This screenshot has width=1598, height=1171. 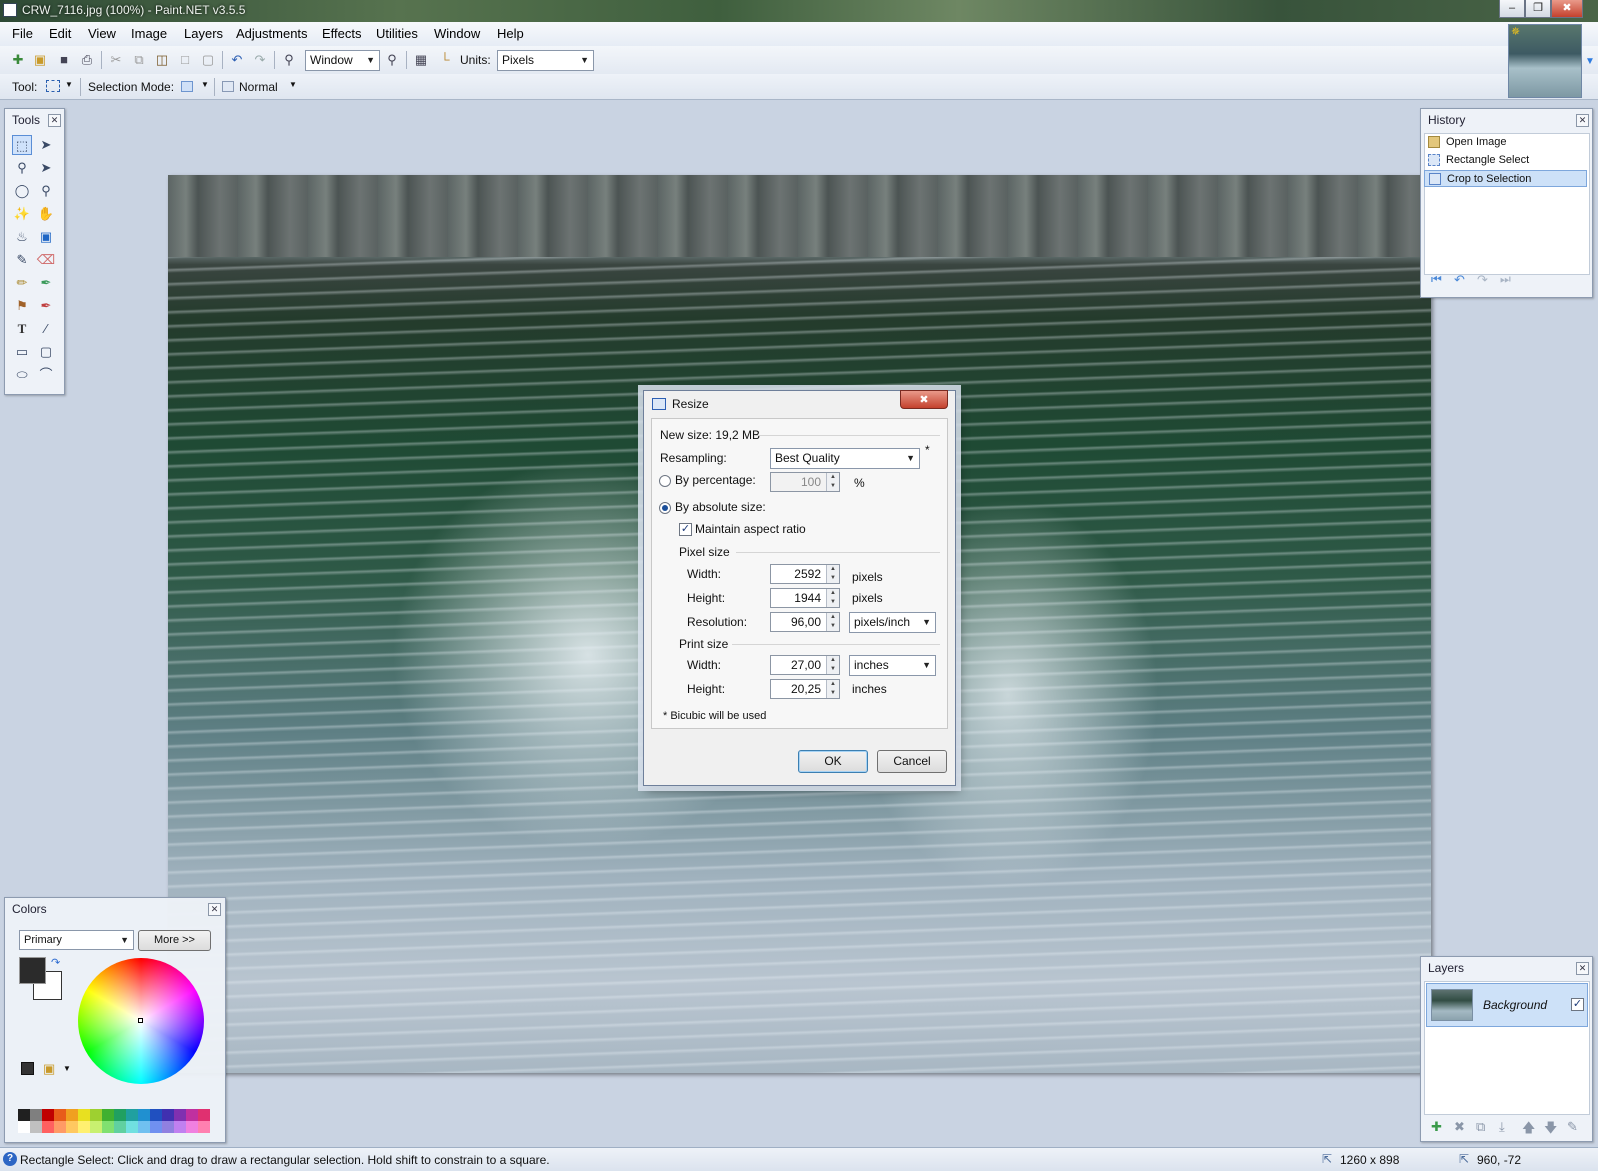 I want to click on delete-layer-icon: ✖, so click(x=1459, y=1127).